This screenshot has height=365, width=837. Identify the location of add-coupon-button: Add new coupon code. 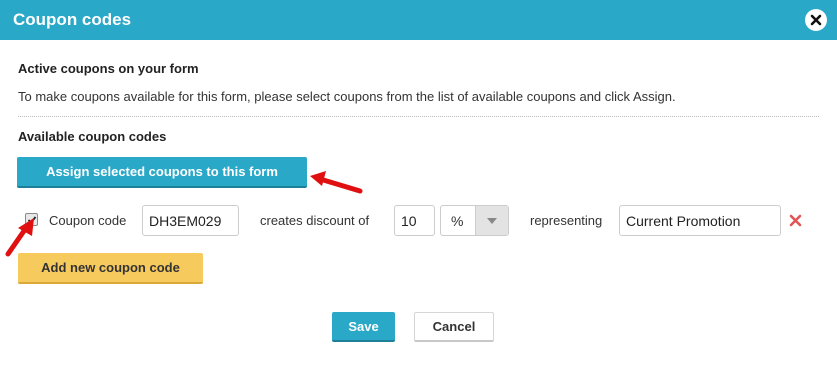
(110, 268).